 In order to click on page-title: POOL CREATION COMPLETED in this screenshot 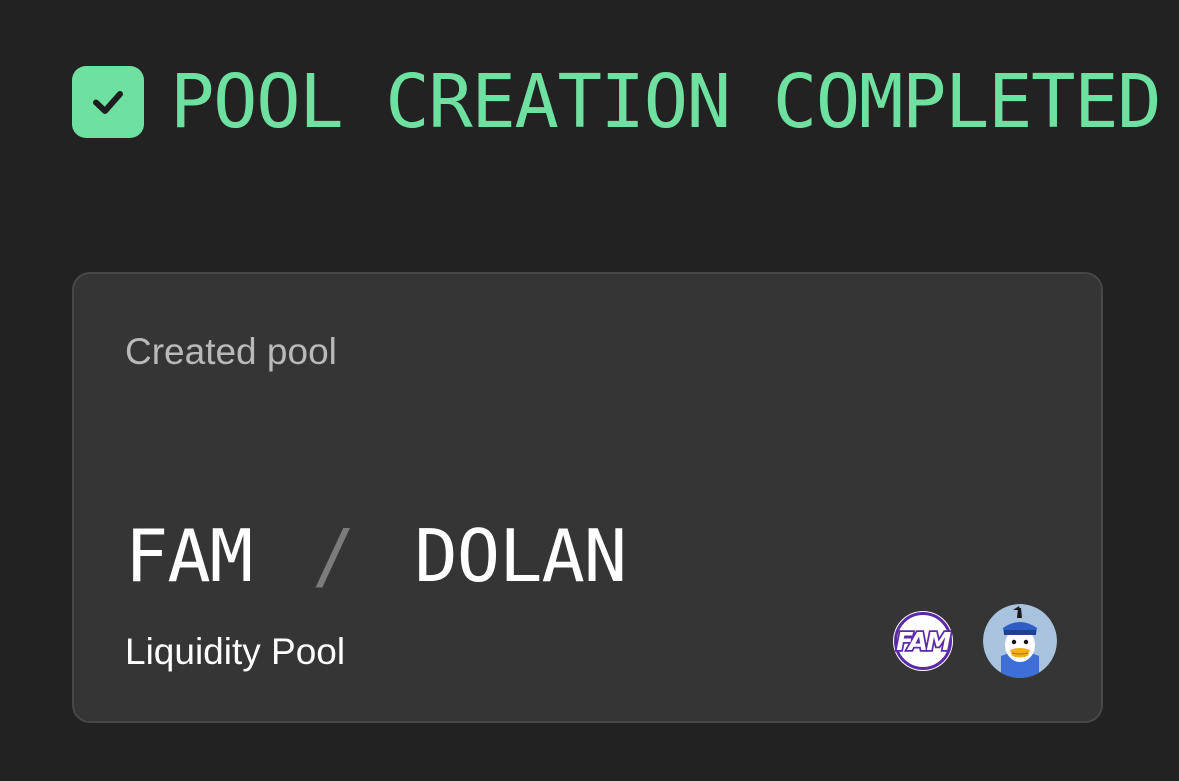, I will do `click(666, 102)`.